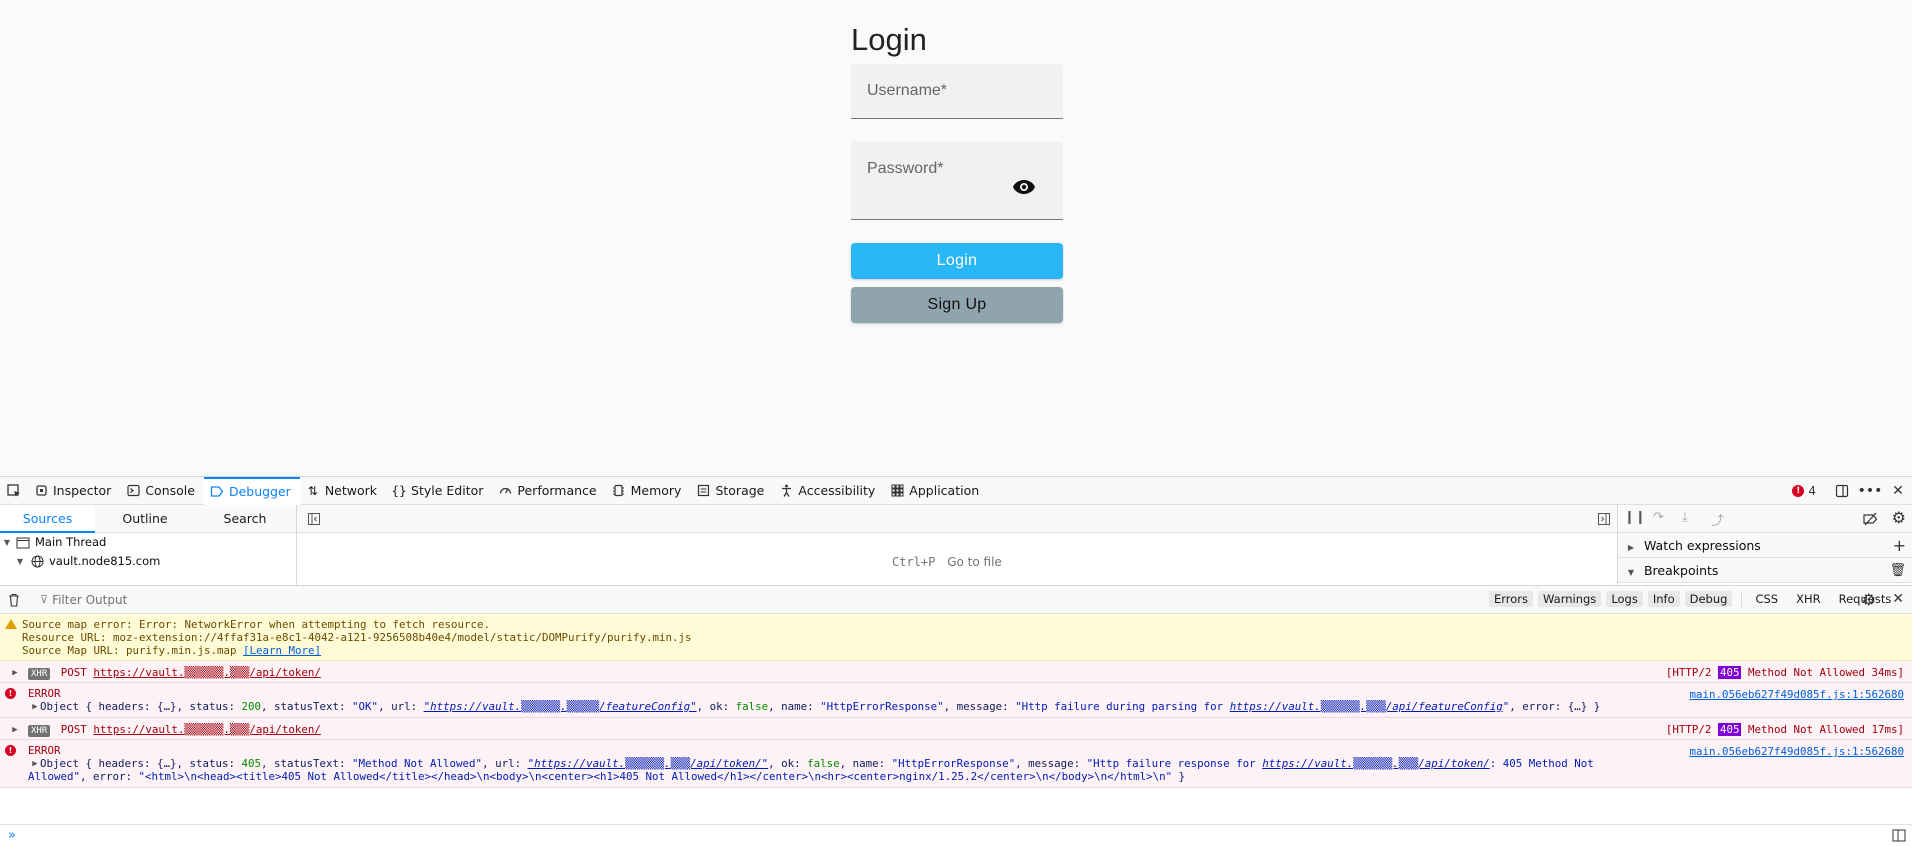 The height and width of the screenshot is (846, 1912). What do you see at coordinates (23, 542) in the screenshot?
I see `window-icon` at bounding box center [23, 542].